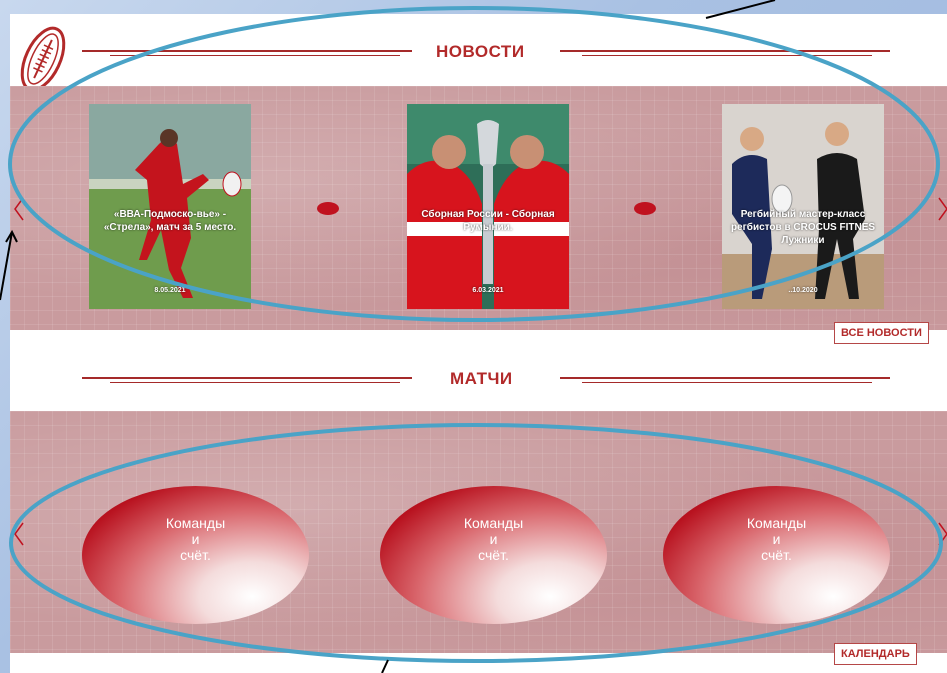  I want to click on all-news-link: ВСЕ НОВОСТИ, so click(881, 333).